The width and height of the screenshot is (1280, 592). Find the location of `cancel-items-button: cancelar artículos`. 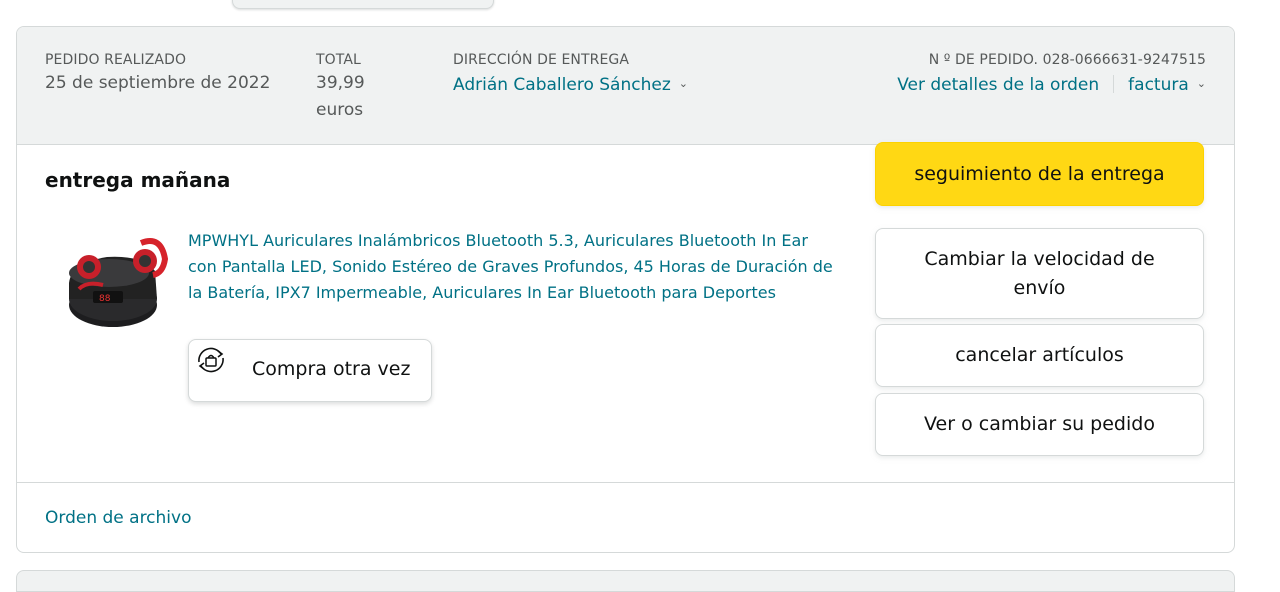

cancel-items-button: cancelar artículos is located at coordinates (1039, 355).